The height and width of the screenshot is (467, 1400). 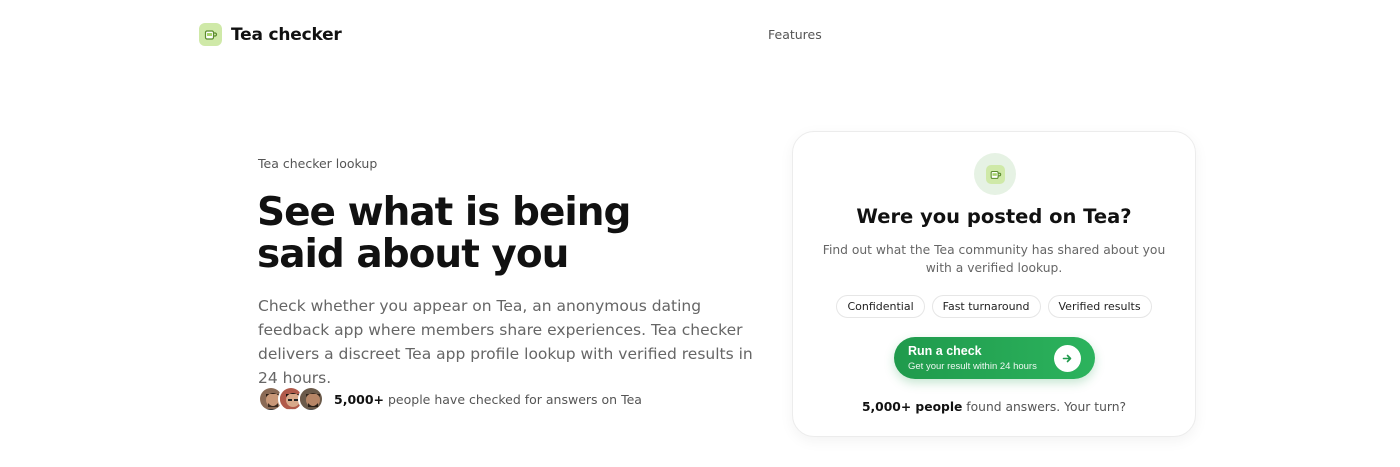 What do you see at coordinates (1044, 407) in the screenshot?
I see `footer-caption: found answers. Your turn?` at bounding box center [1044, 407].